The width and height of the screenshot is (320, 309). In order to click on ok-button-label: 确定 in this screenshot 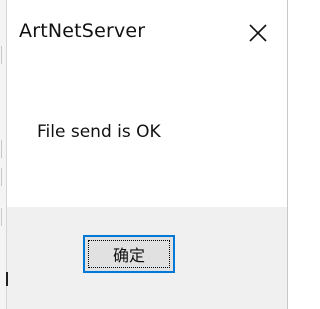, I will do `click(128, 255)`.